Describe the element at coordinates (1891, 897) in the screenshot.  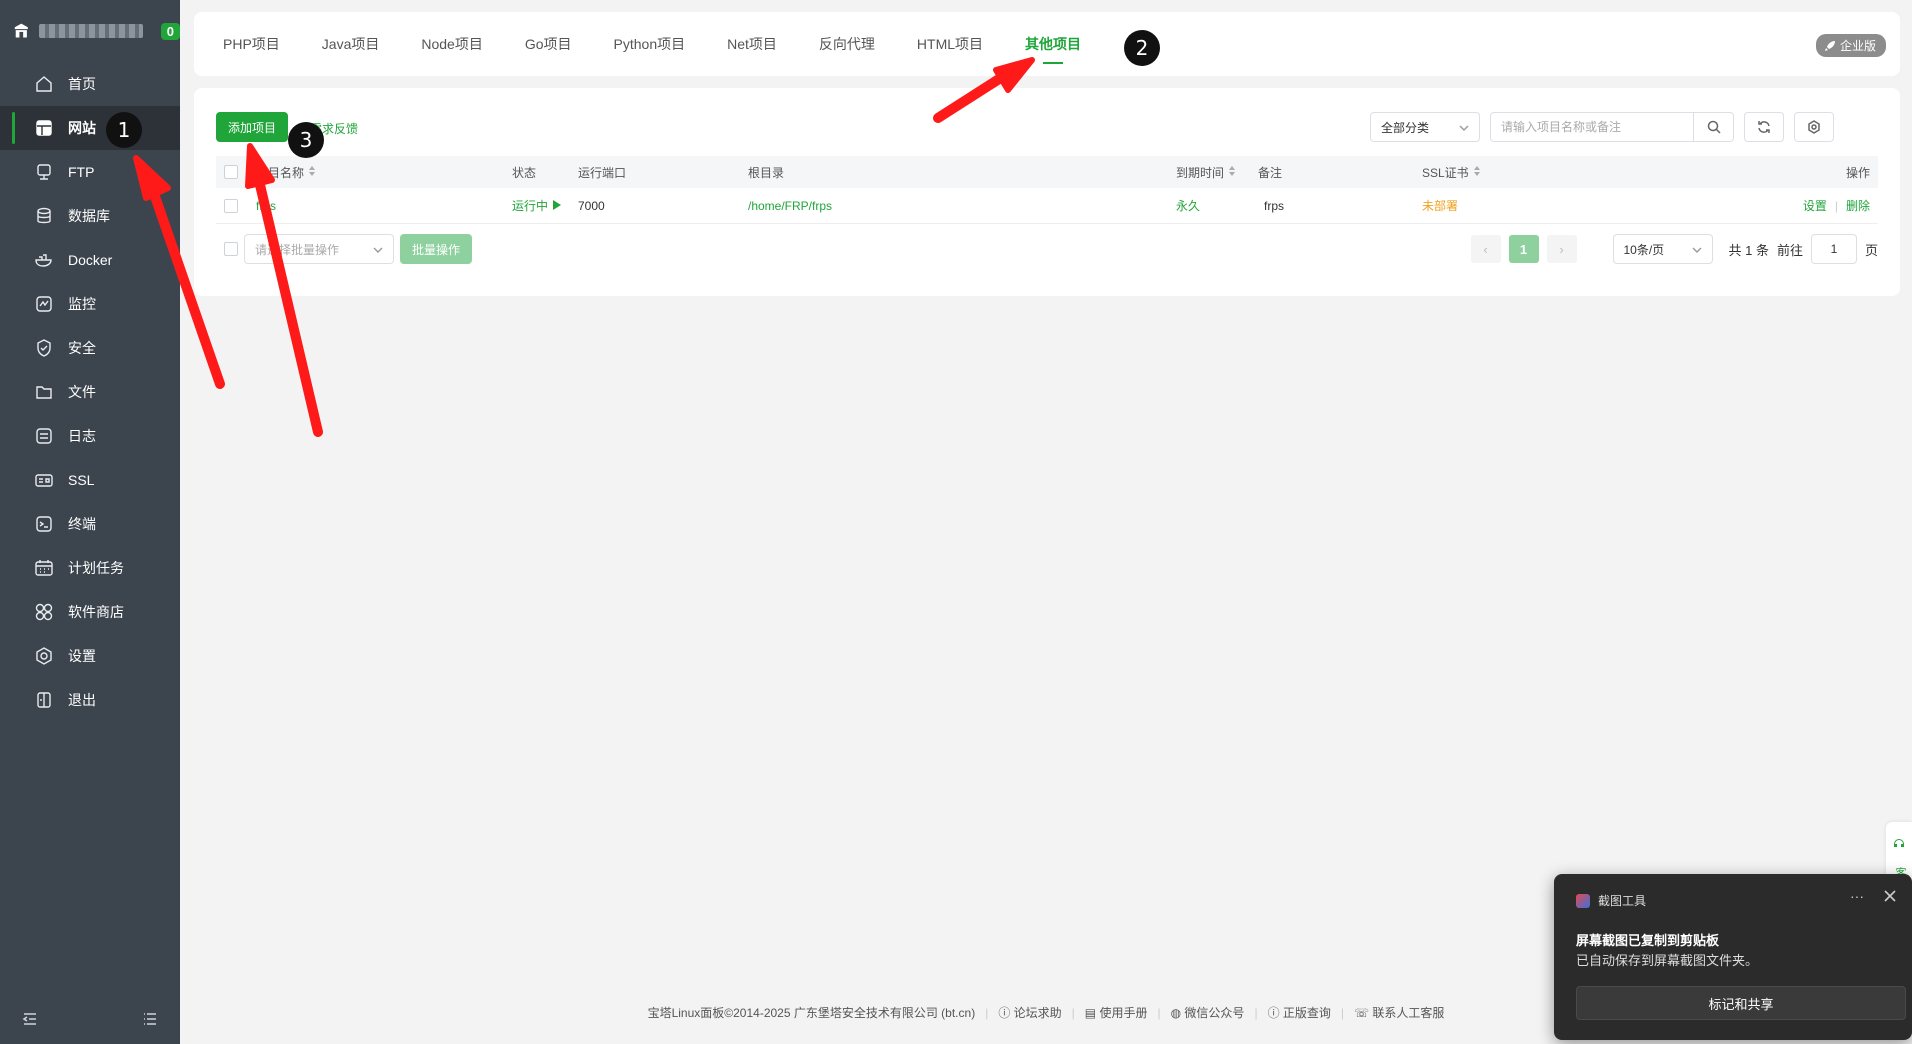
I see `close-icon` at that location.